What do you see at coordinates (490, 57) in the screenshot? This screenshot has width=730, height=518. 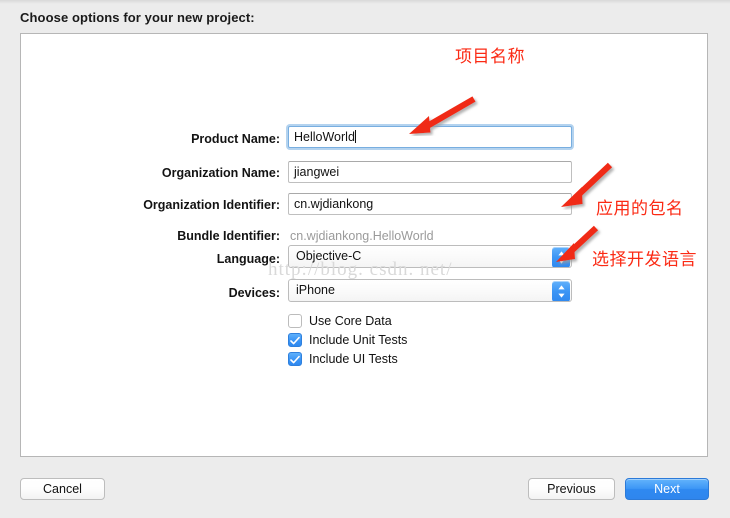 I see `annotation-label-project-name: 项目名称` at bounding box center [490, 57].